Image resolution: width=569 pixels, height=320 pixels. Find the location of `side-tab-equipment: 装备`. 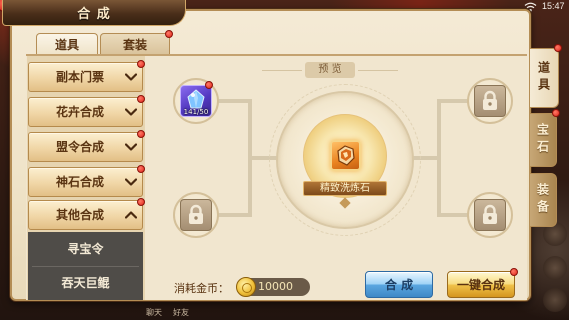

side-tab-equipment: 装备 is located at coordinates (543, 200).